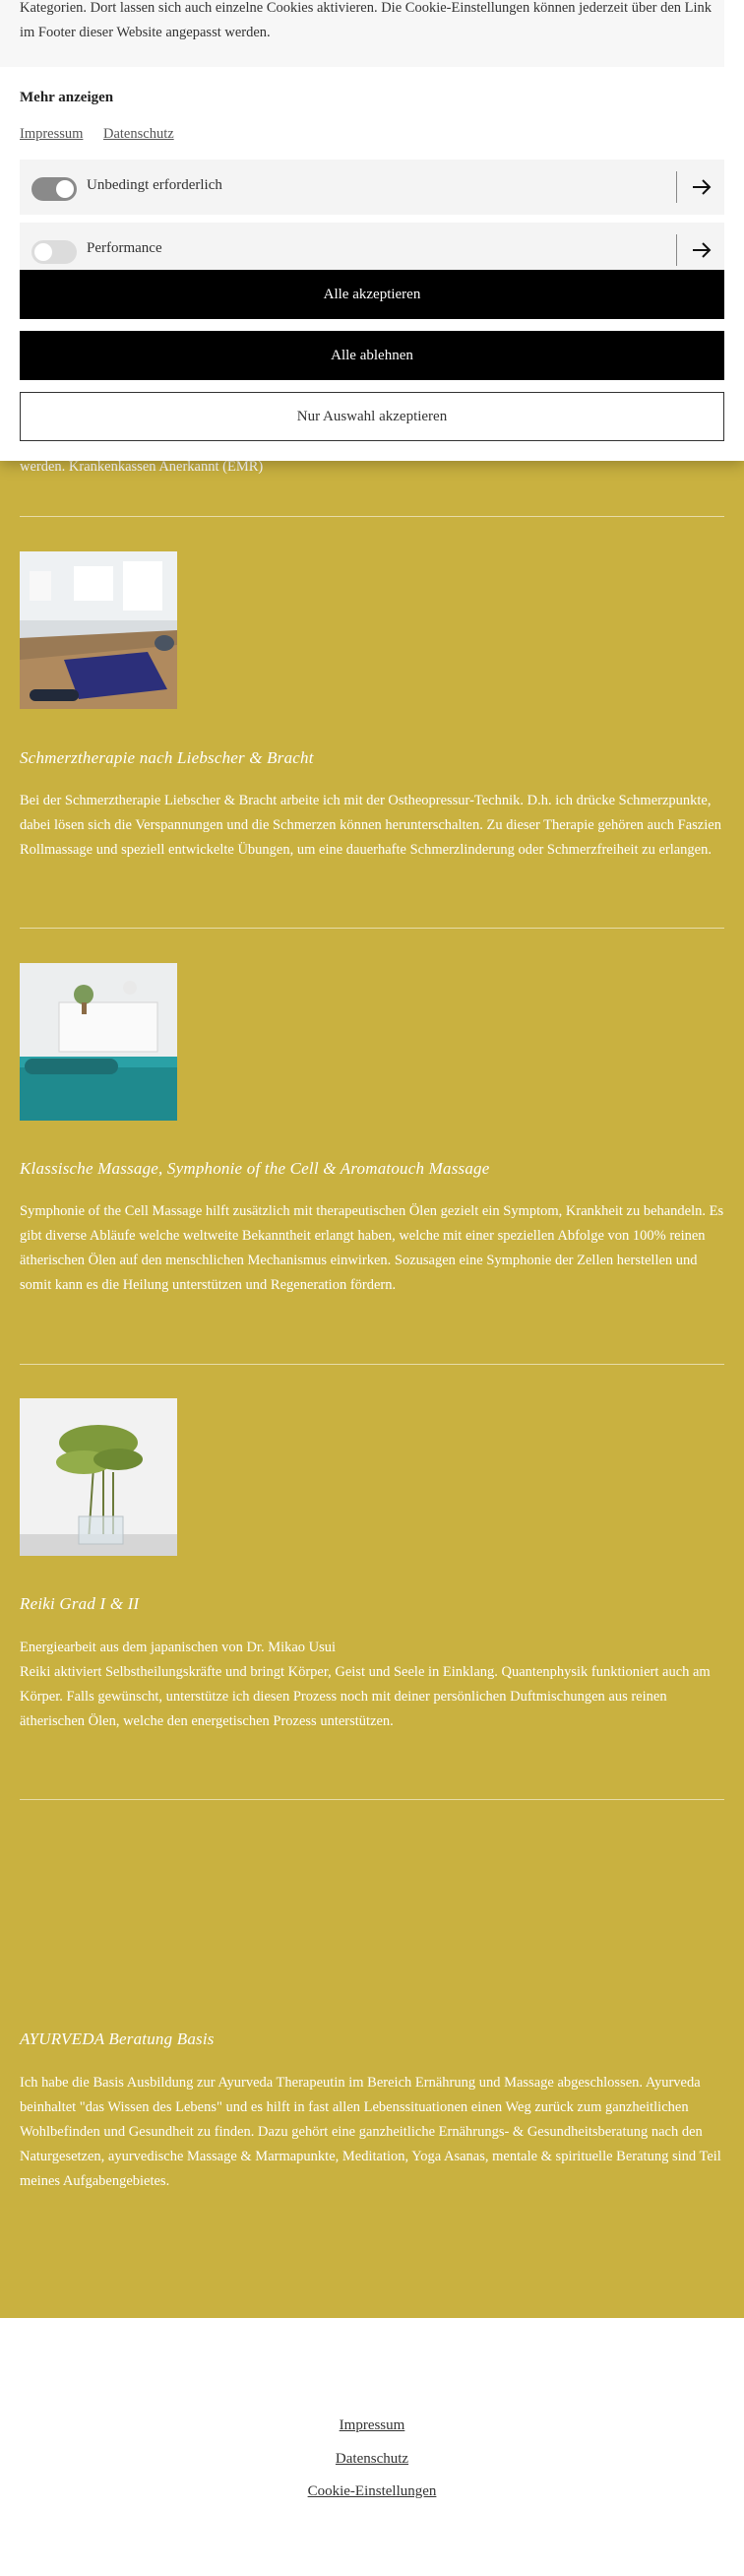 This screenshot has height=2576, width=744. What do you see at coordinates (80, 1603) in the screenshot?
I see `service-title: Reiki Grad I & II` at bounding box center [80, 1603].